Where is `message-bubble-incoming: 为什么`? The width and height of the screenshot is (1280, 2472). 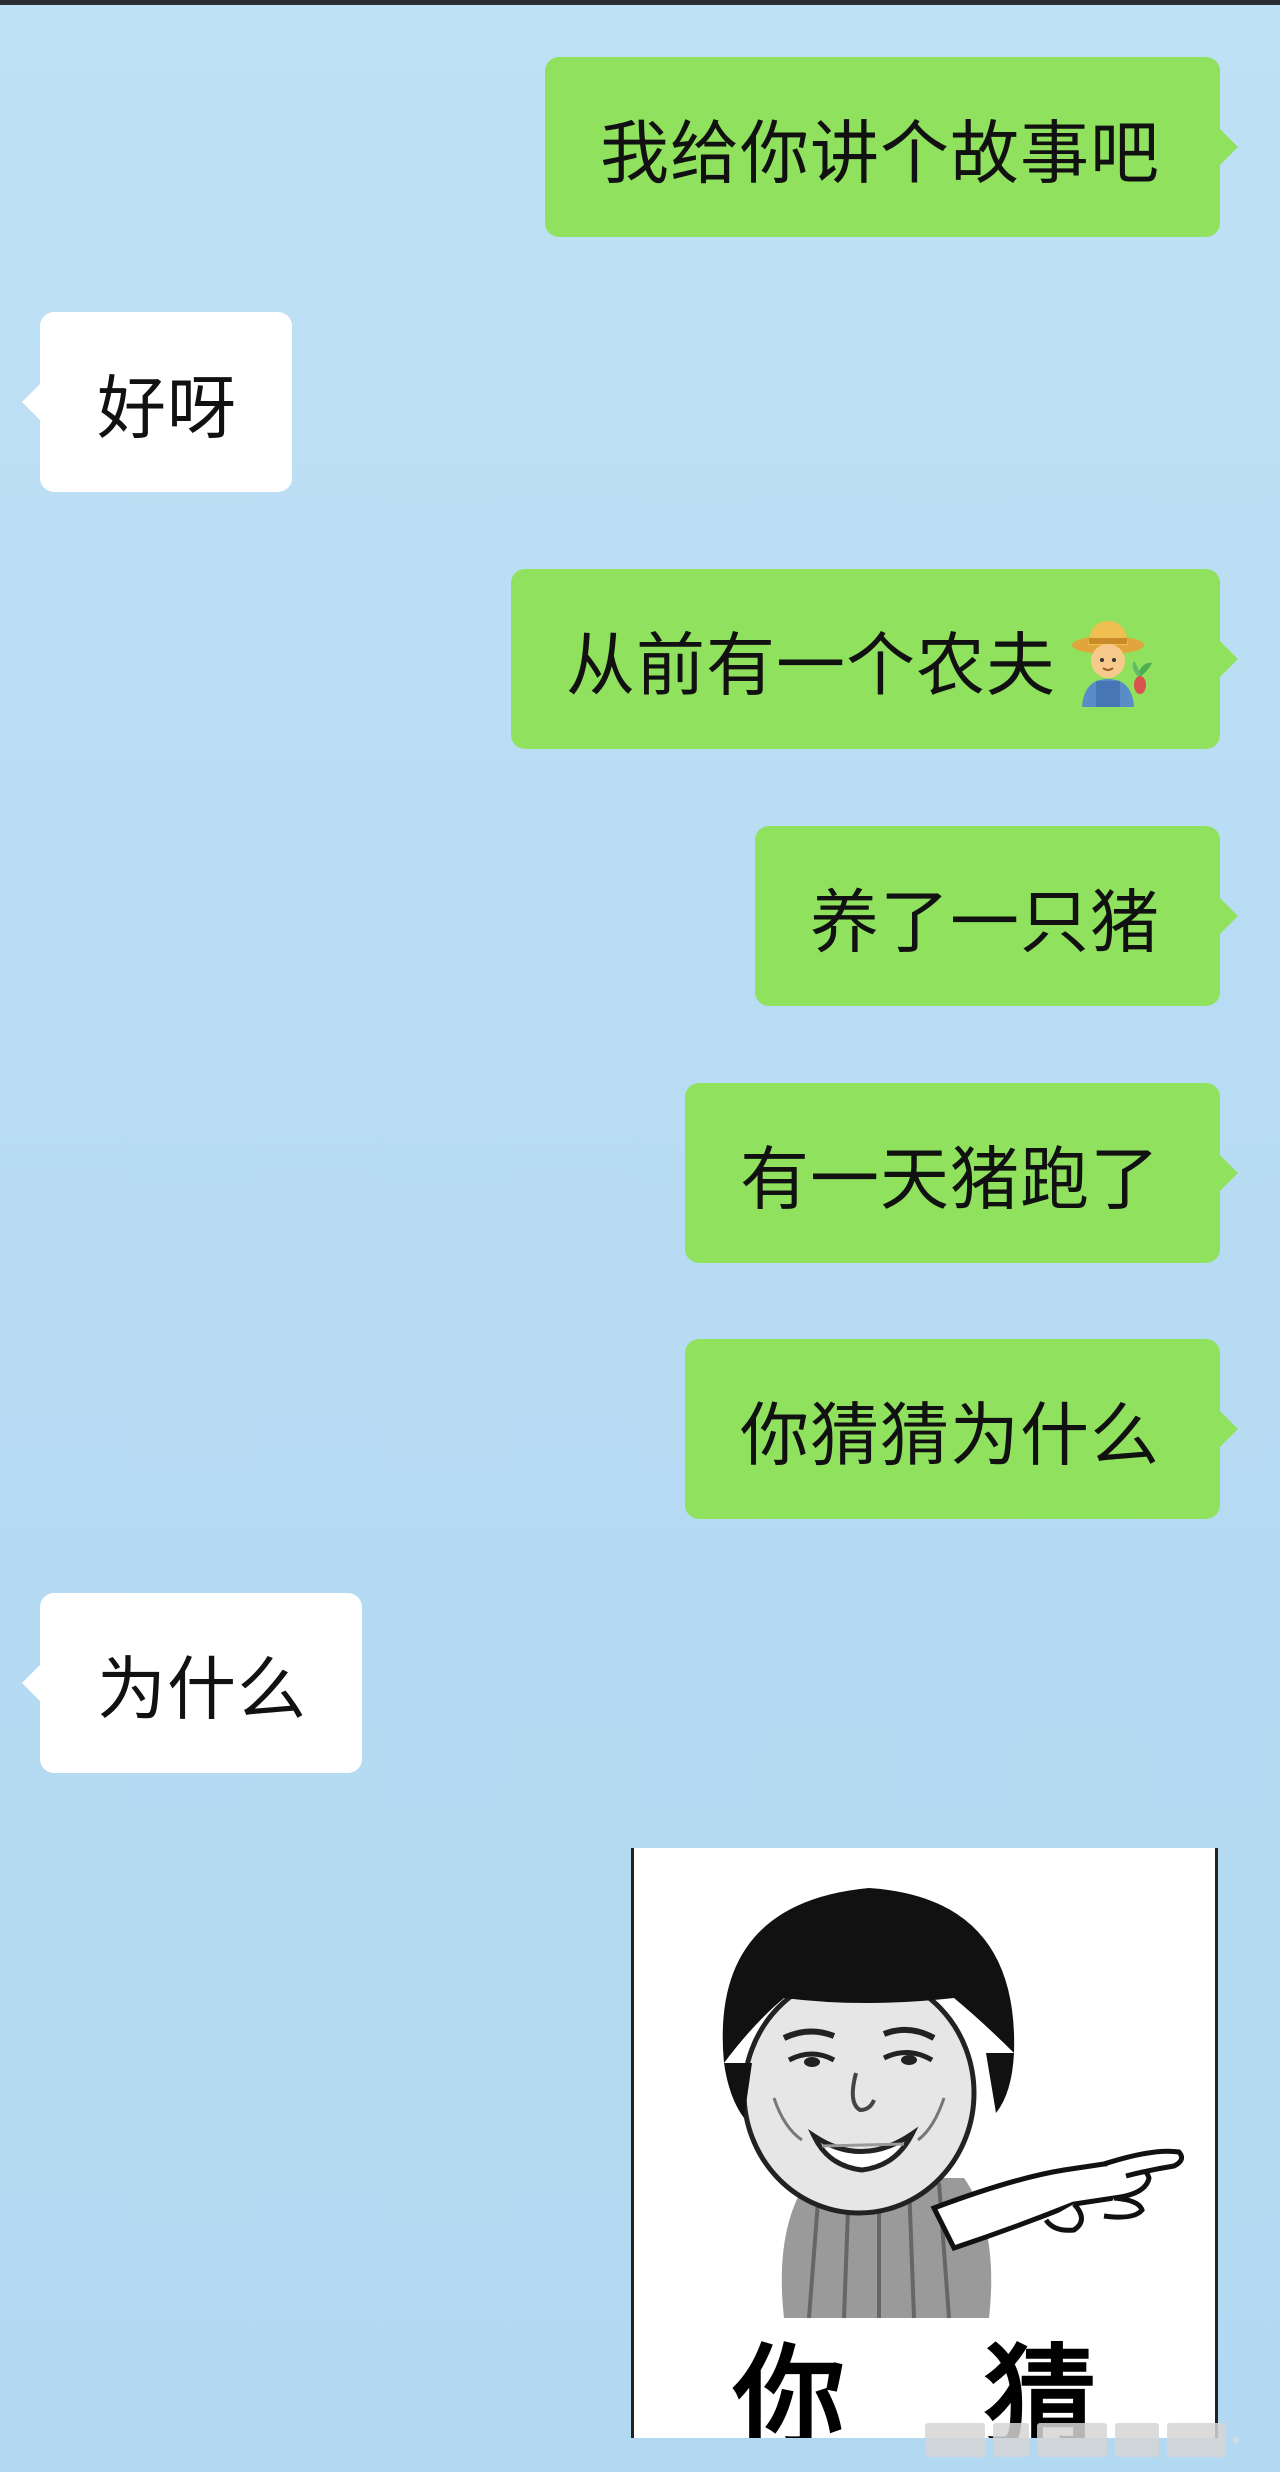 message-bubble-incoming: 为什么 is located at coordinates (192, 1683).